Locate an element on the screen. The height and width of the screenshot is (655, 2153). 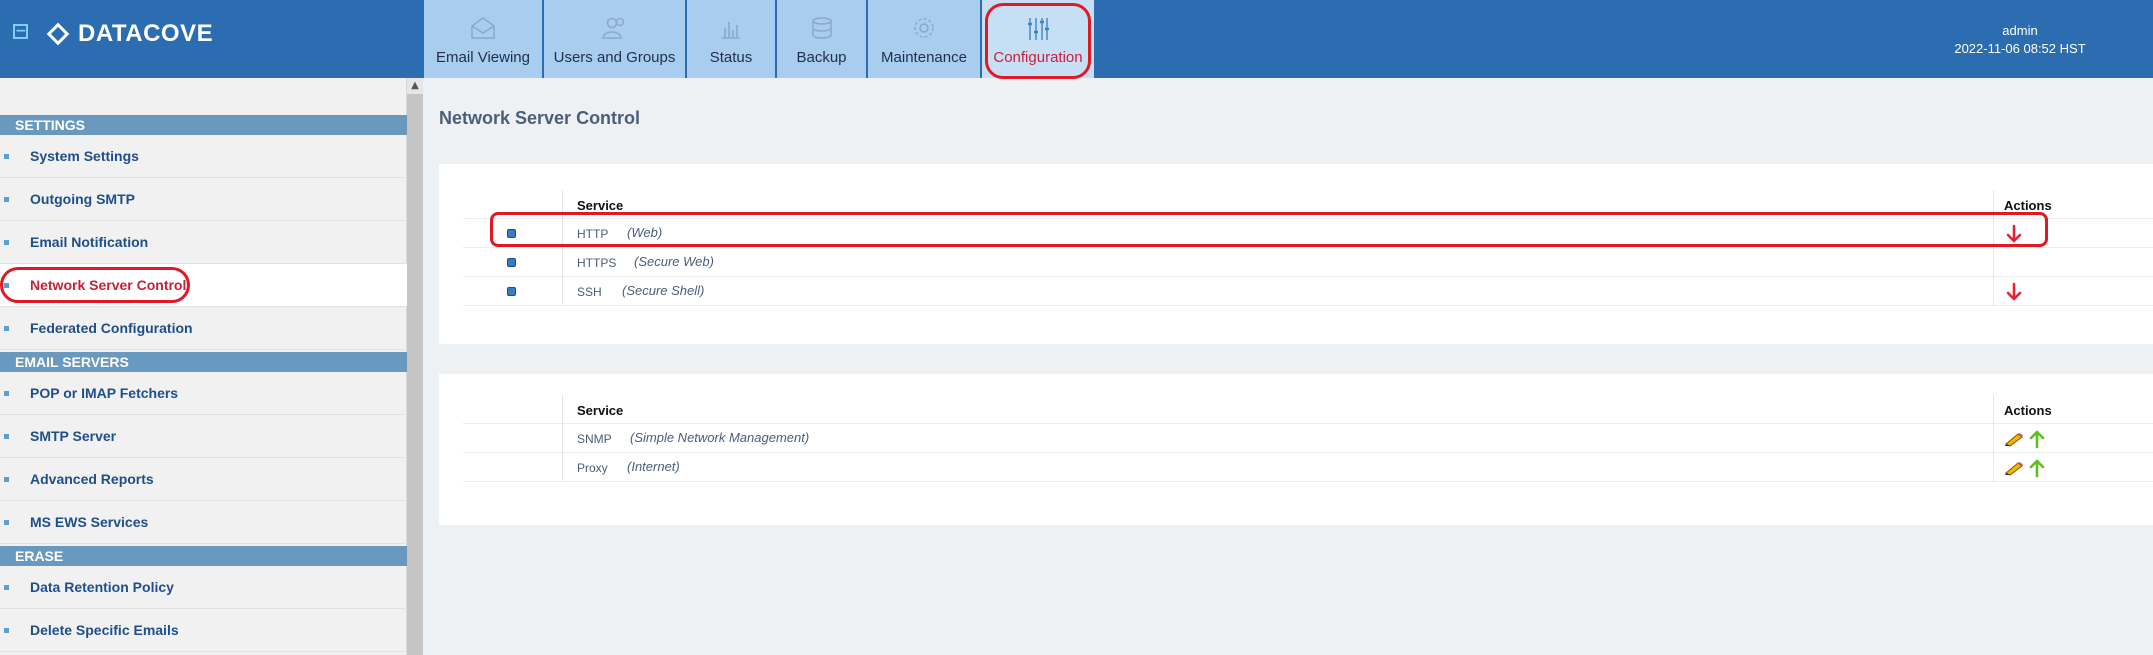
tab-status: Status is located at coordinates (731, 39).